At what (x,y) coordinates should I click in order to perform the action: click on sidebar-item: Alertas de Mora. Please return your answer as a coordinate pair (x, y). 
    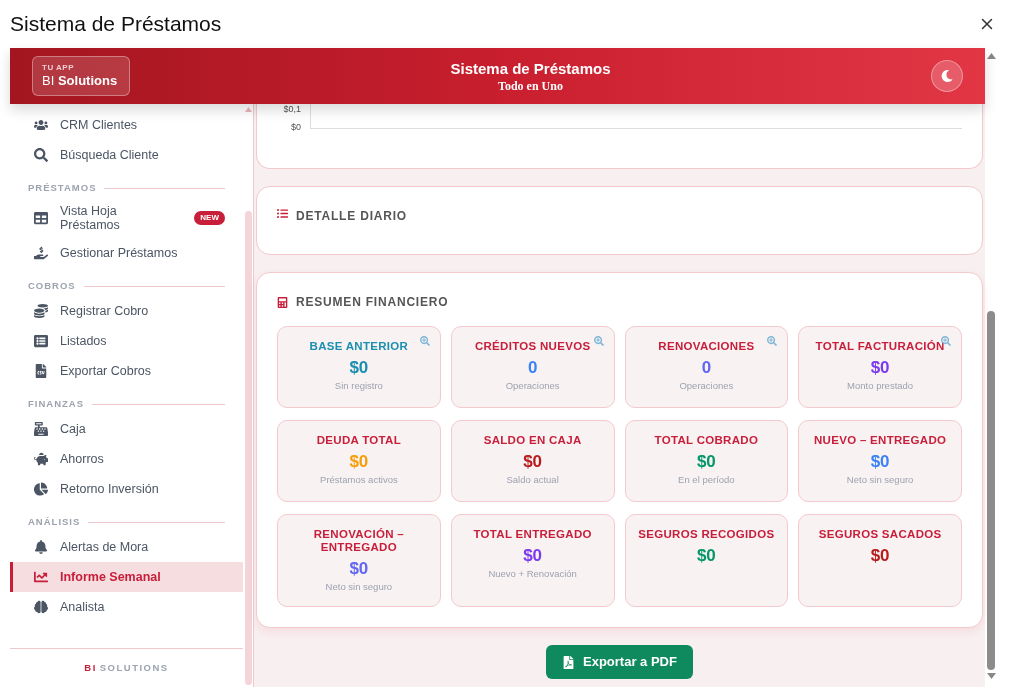
    Looking at the image, I should click on (126, 547).